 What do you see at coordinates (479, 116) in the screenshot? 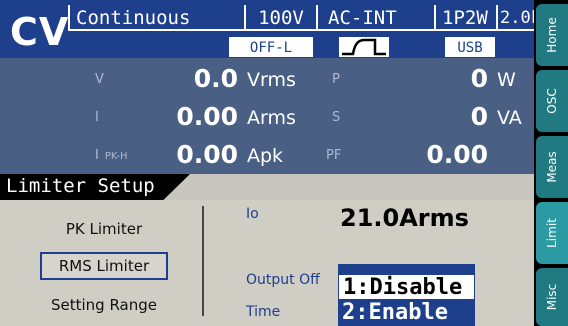
I see `apparent-power-value: 0` at bounding box center [479, 116].